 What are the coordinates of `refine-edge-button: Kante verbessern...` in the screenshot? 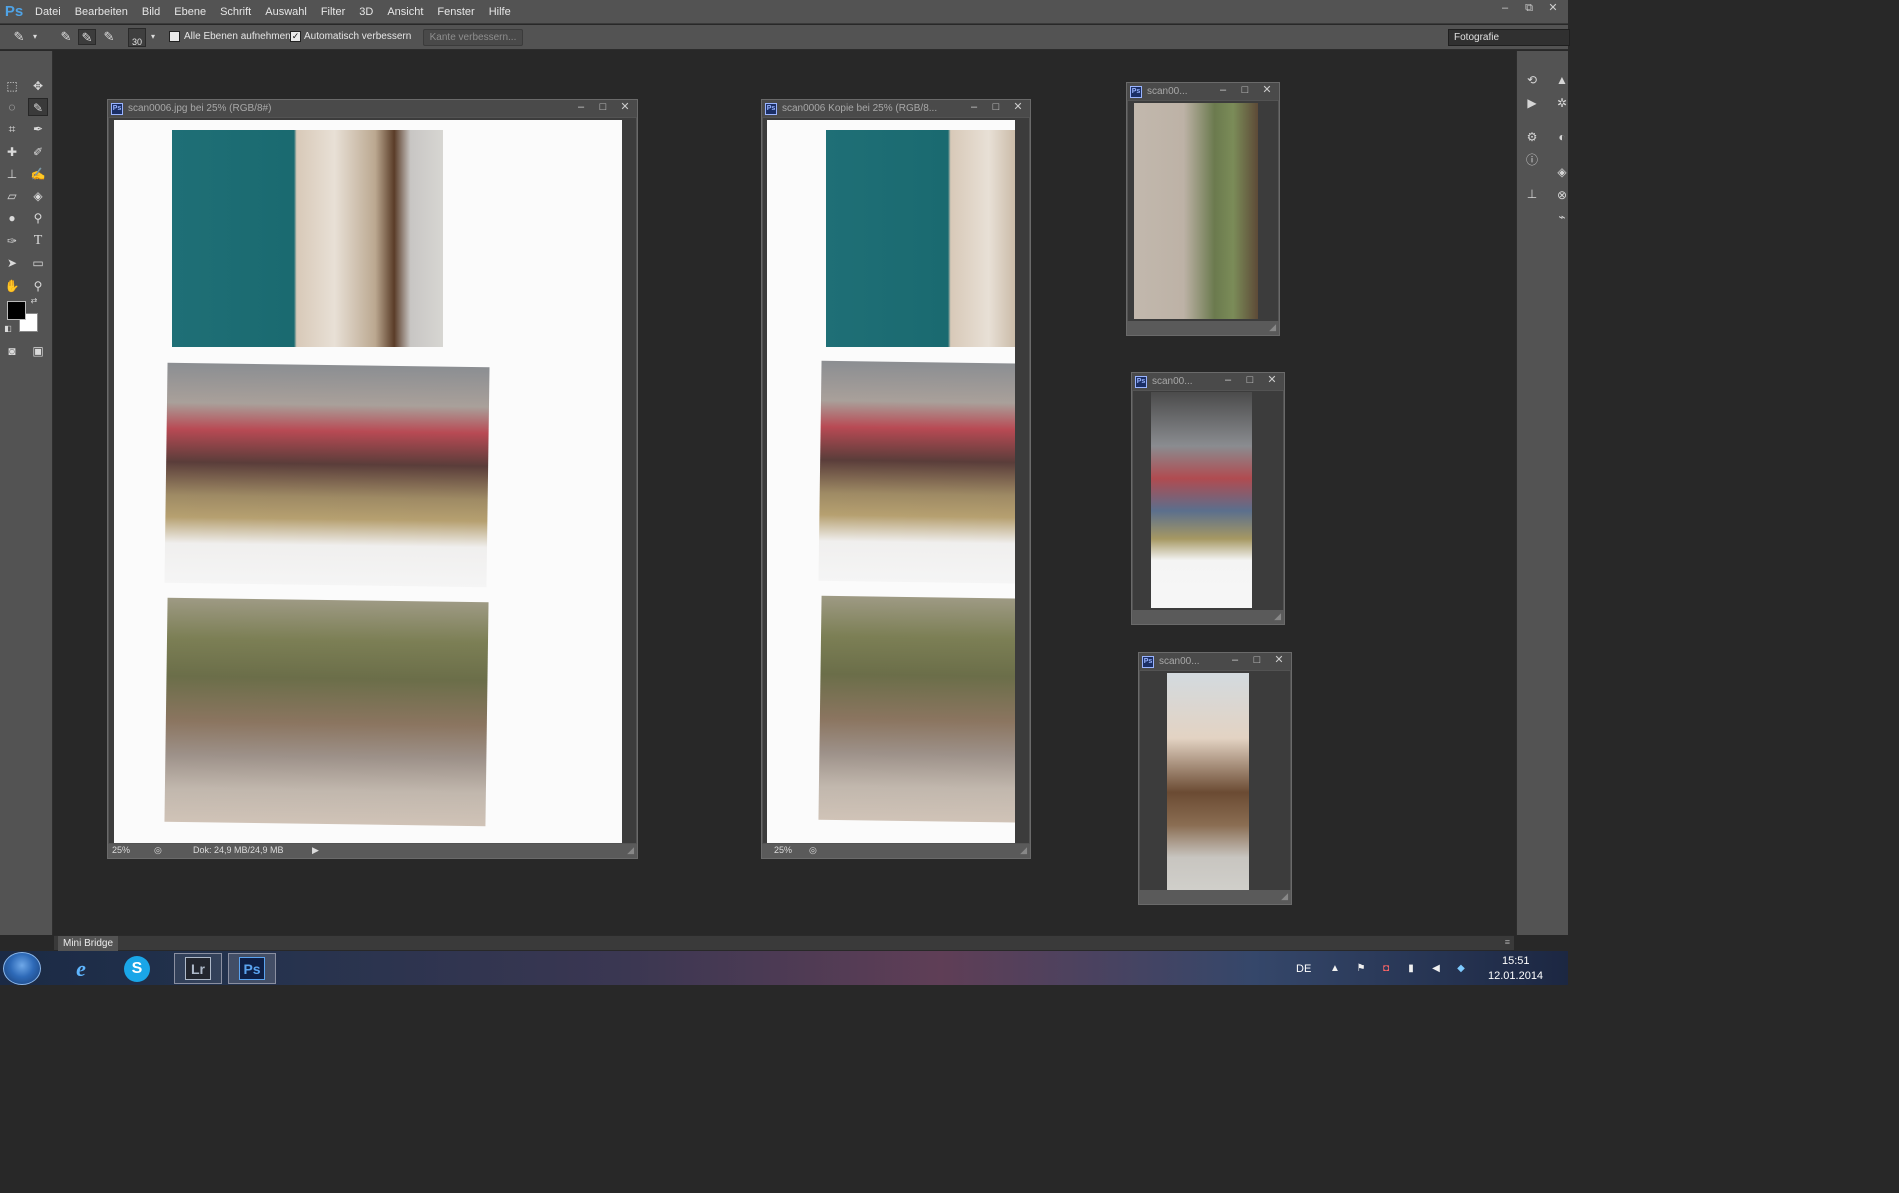 It's located at (473, 37).